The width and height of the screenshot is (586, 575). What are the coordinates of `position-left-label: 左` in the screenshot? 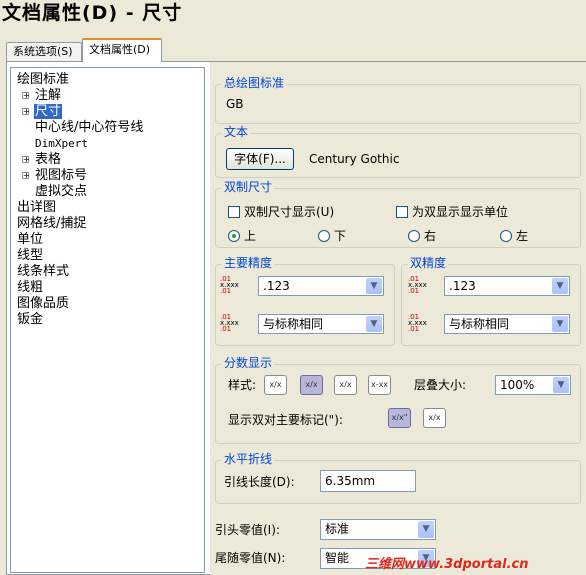 It's located at (522, 236).